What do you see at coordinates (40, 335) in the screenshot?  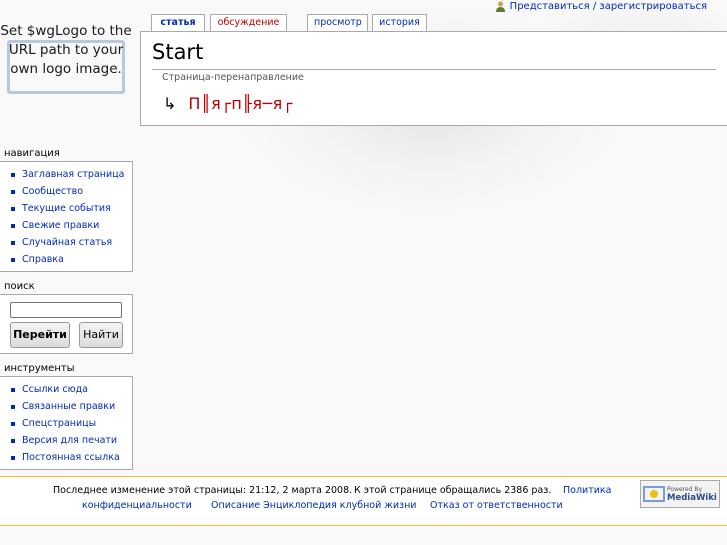 I see `go-button: Перейти` at bounding box center [40, 335].